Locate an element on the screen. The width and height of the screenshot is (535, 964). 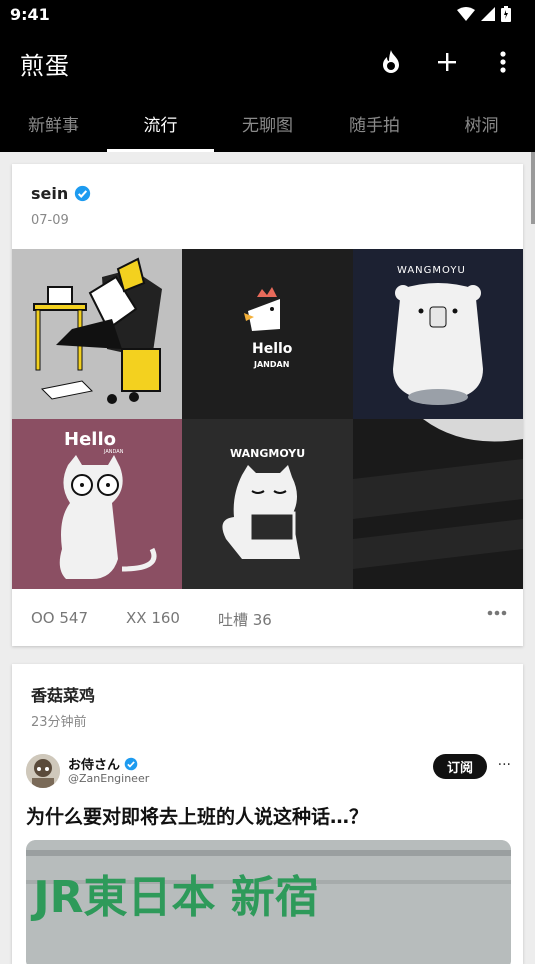
tweet-author-name: お侍さん is located at coordinates (103, 763).